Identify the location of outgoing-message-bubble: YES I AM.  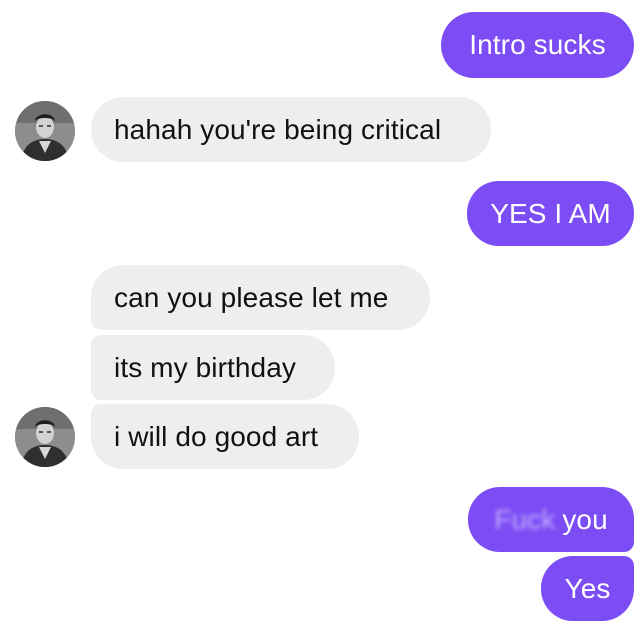
(550, 213).